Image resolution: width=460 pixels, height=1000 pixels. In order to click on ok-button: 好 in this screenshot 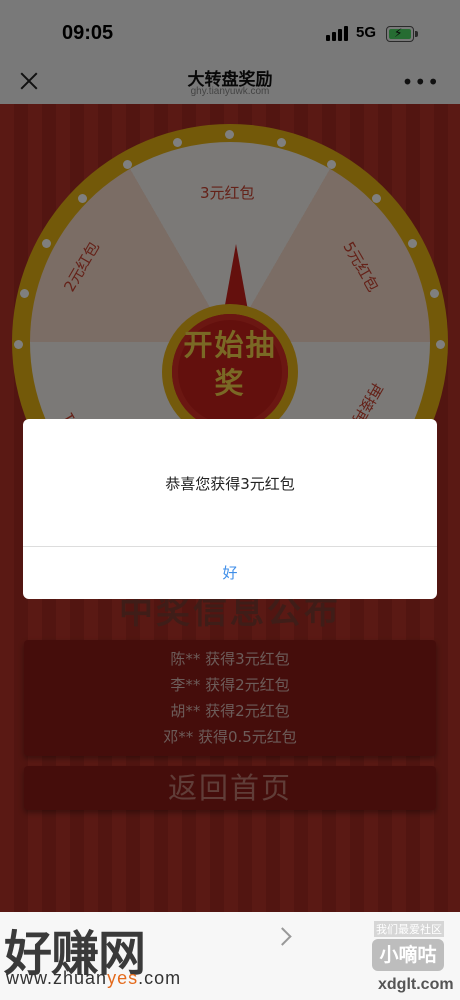, I will do `click(230, 573)`.